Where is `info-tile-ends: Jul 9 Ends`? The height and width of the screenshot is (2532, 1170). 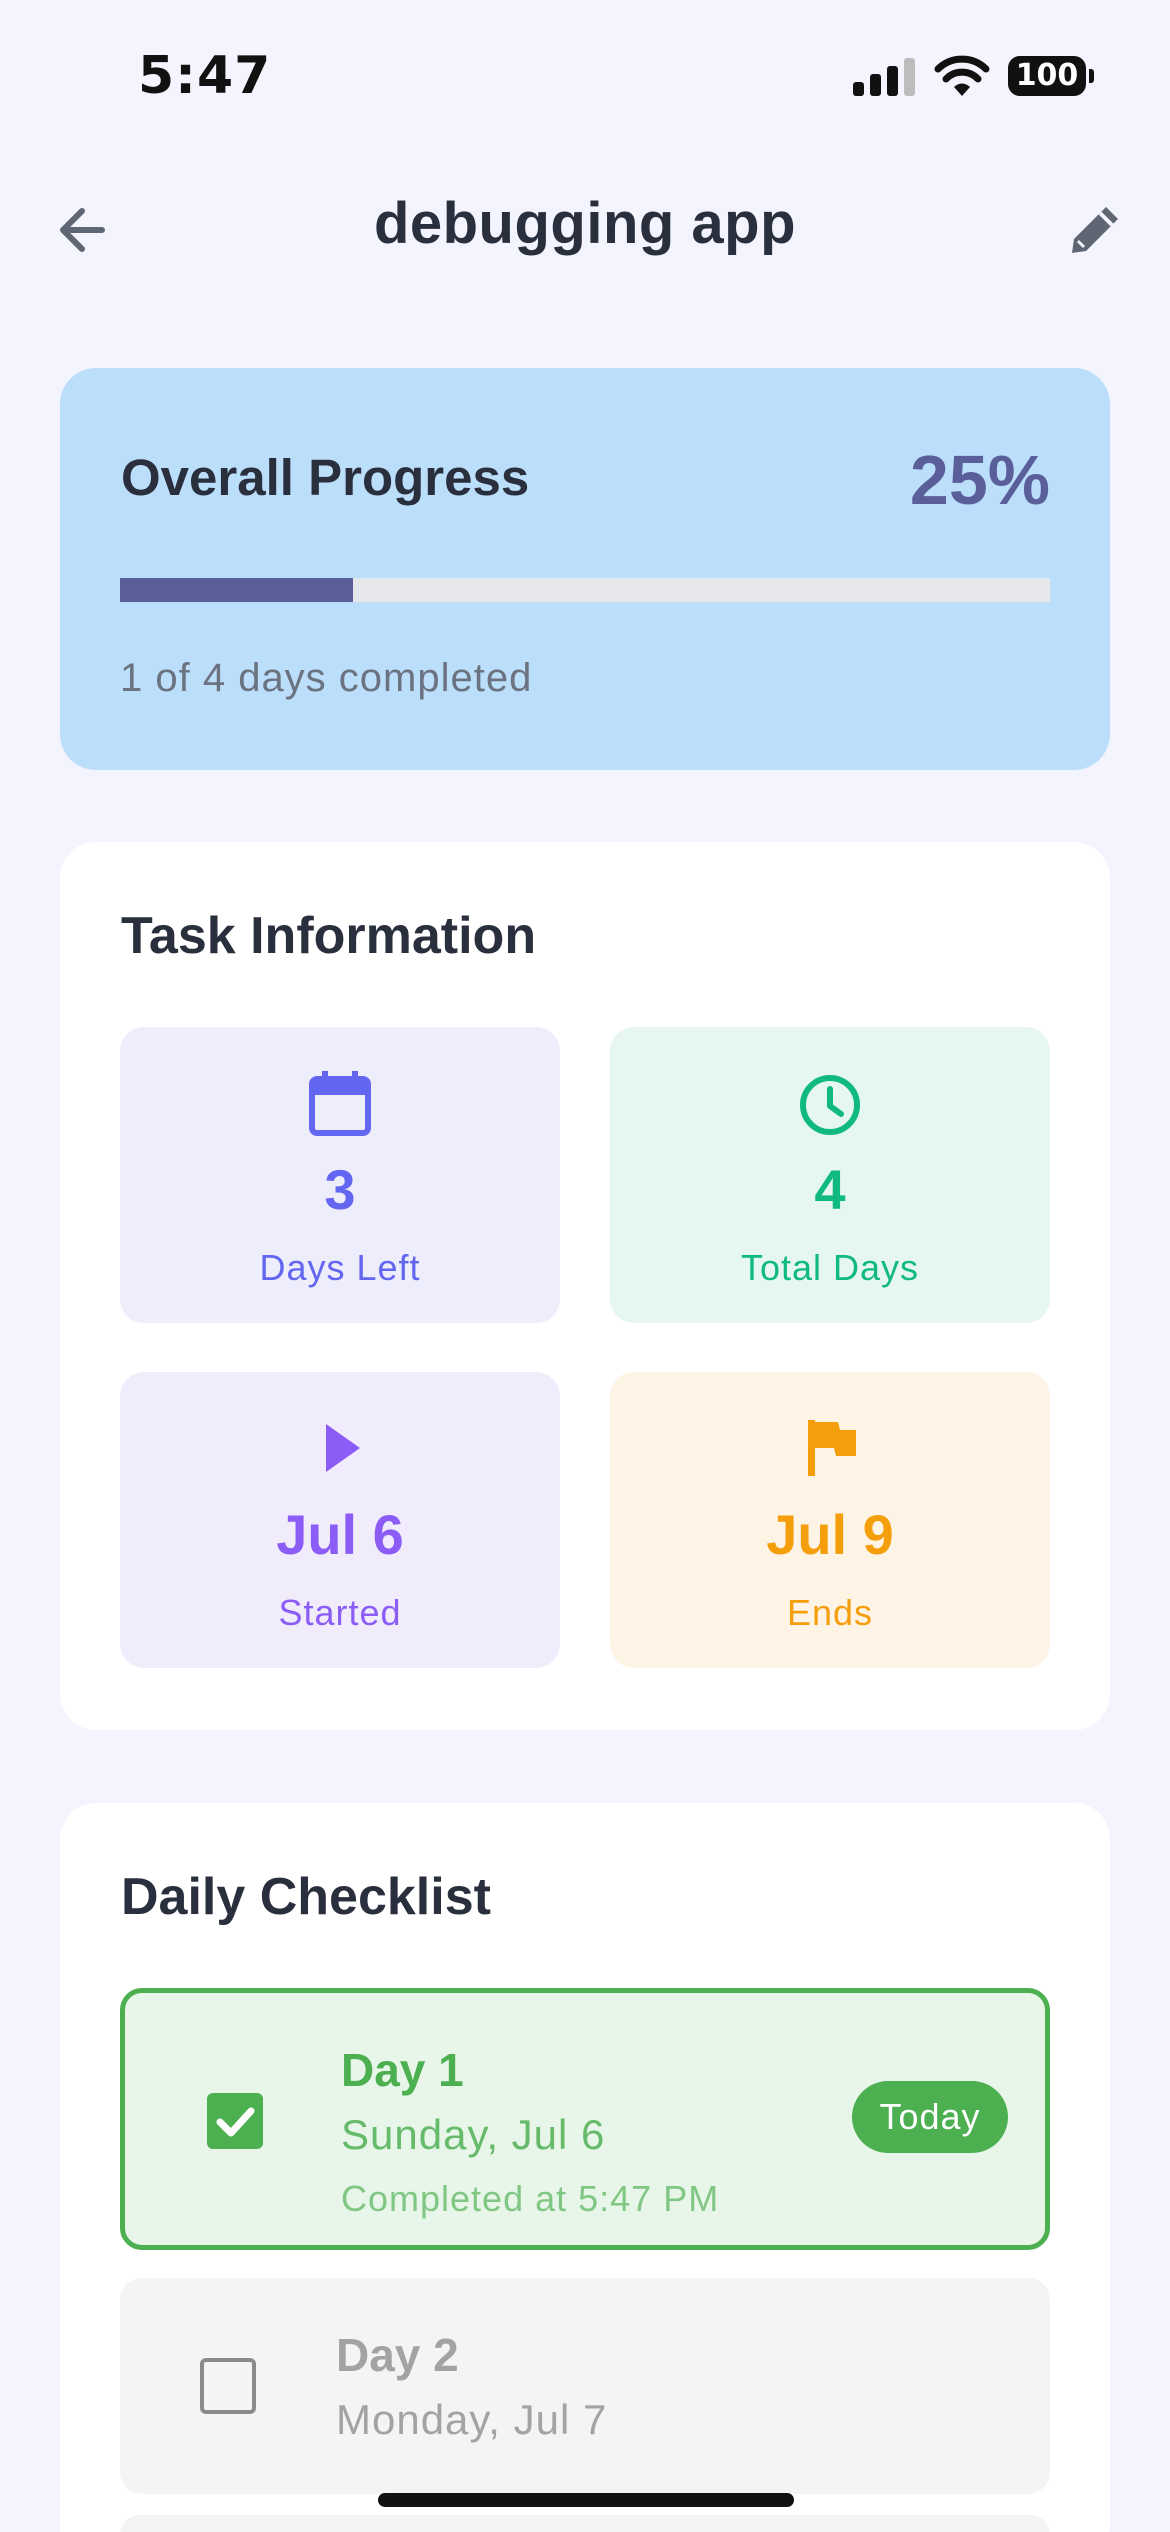
info-tile-ends: Jul 9 Ends is located at coordinates (830, 1520).